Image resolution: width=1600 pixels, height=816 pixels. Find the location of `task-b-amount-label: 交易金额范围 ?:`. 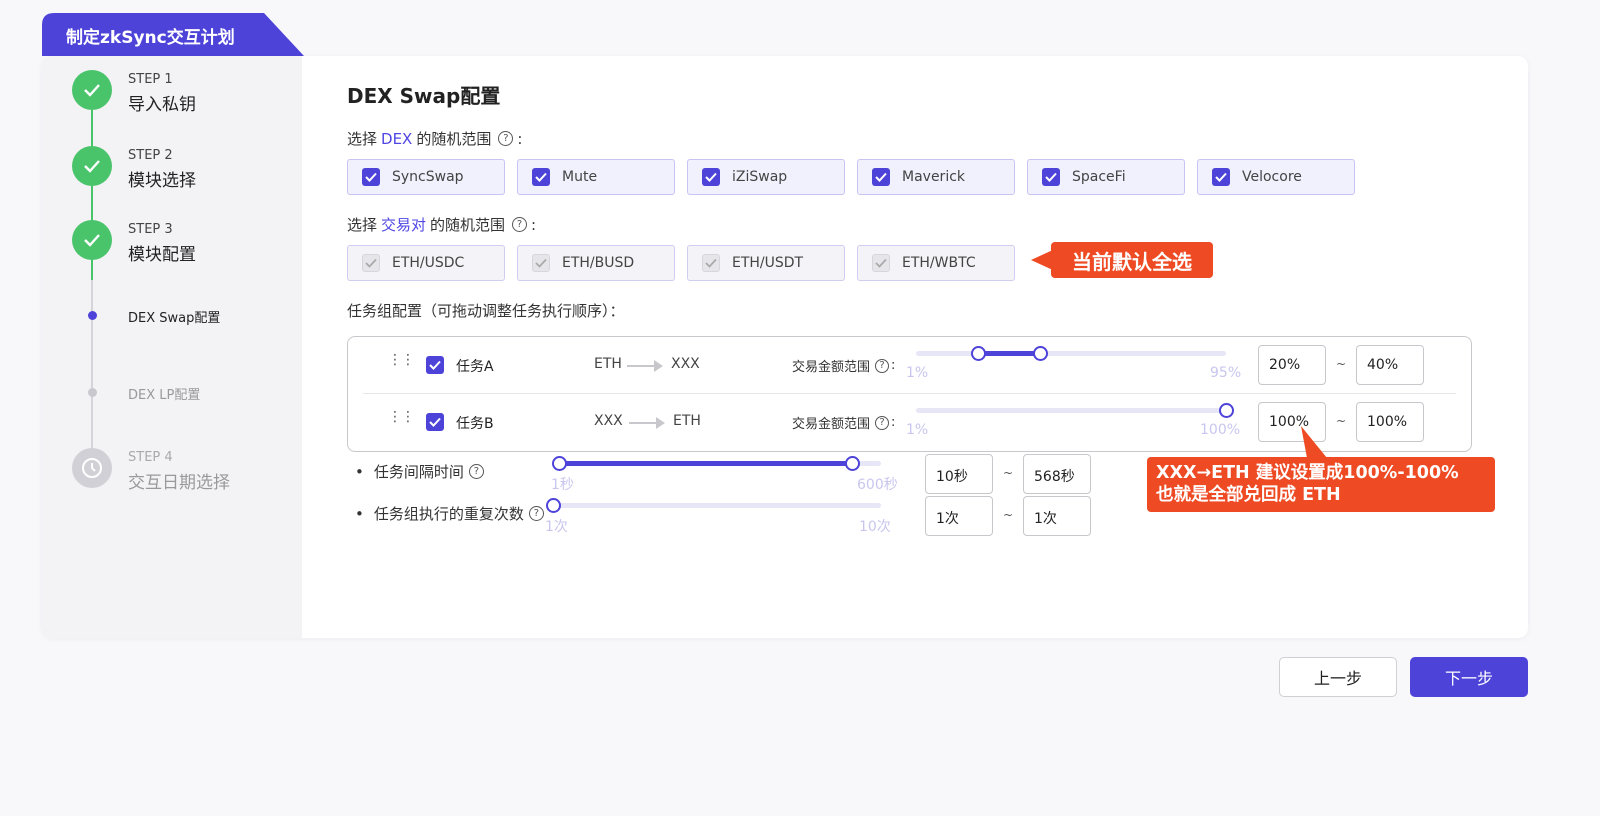

task-b-amount-label: 交易金额范围 ?: is located at coordinates (843, 422).